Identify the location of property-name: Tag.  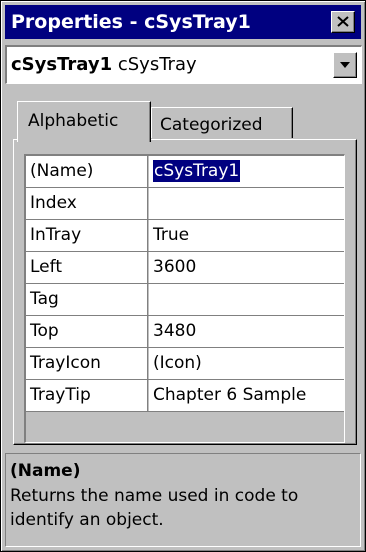
(87, 299).